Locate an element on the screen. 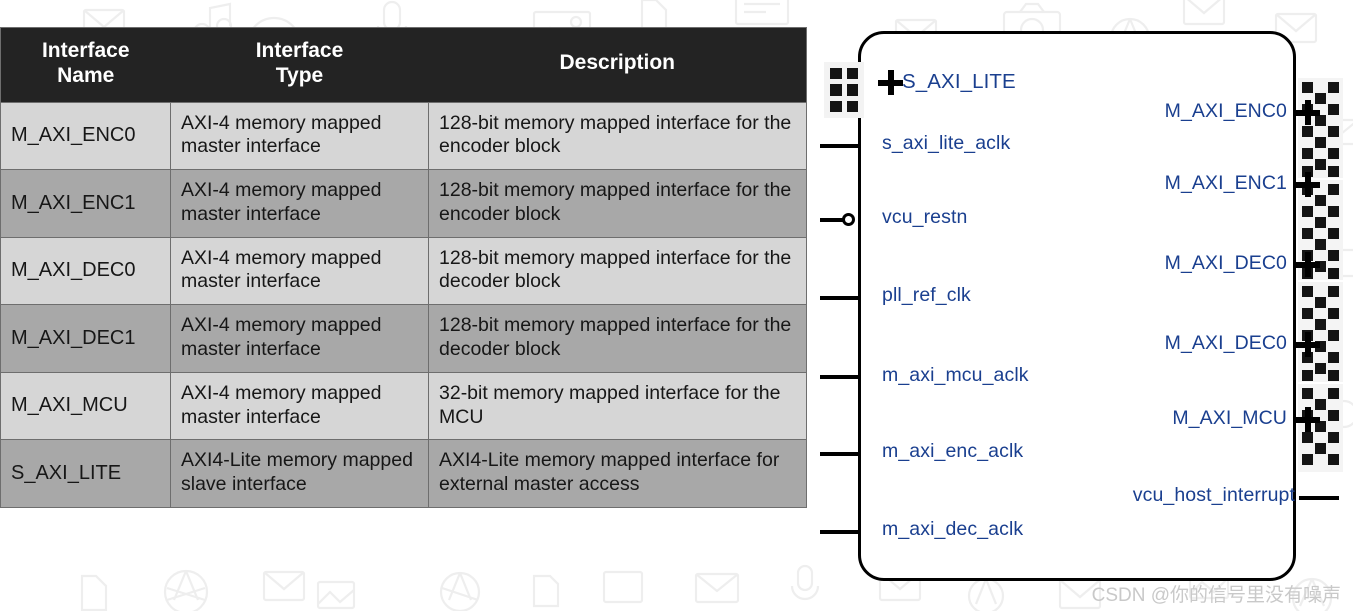  cell-interface-name: M_AXI_DEC1 is located at coordinates (85, 338).